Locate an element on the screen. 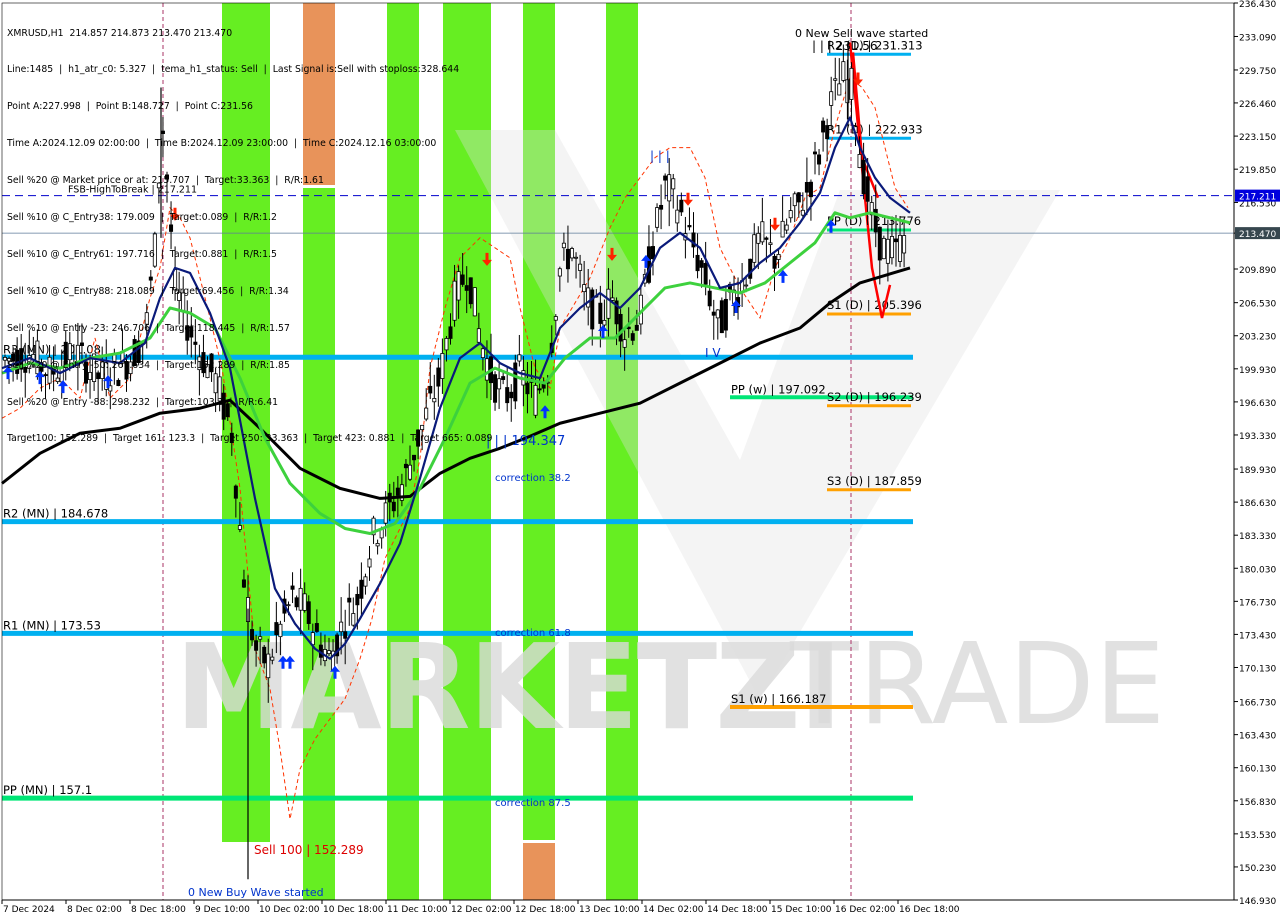 This screenshot has width=1280, height=924. annotation-label: I V is located at coordinates (713, 353).